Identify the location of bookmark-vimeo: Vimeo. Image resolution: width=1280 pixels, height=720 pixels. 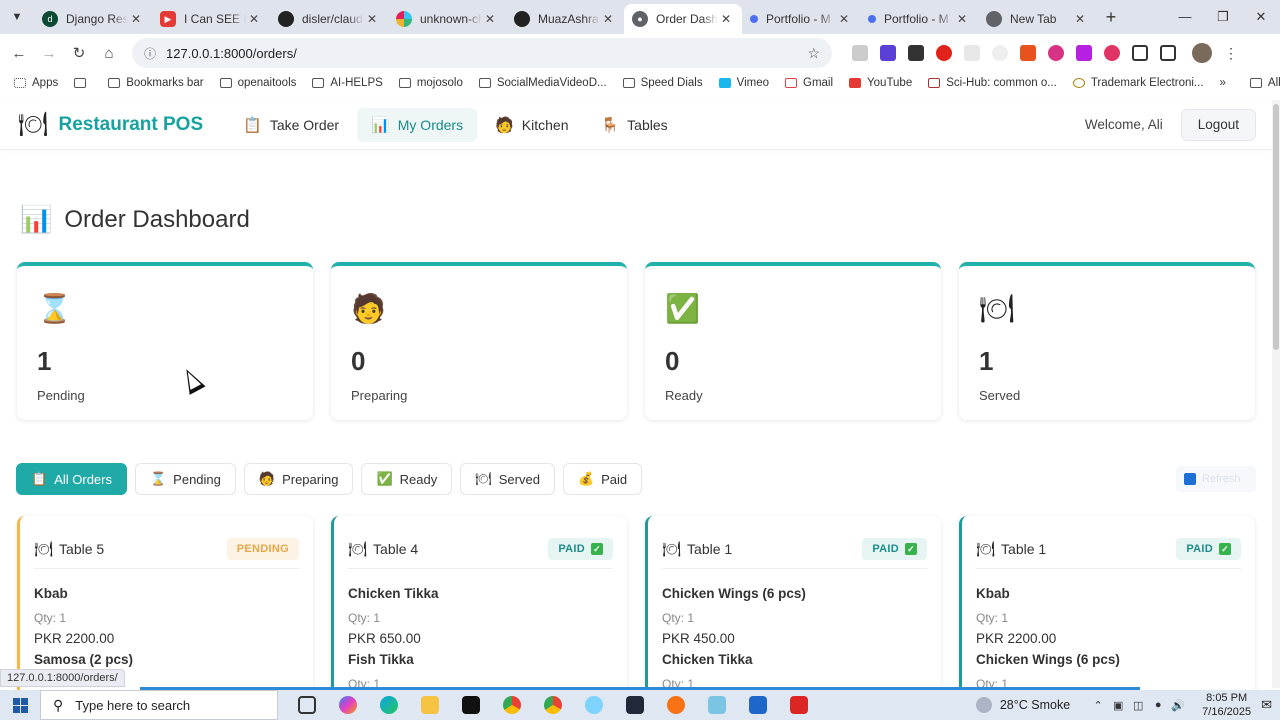
(743, 83).